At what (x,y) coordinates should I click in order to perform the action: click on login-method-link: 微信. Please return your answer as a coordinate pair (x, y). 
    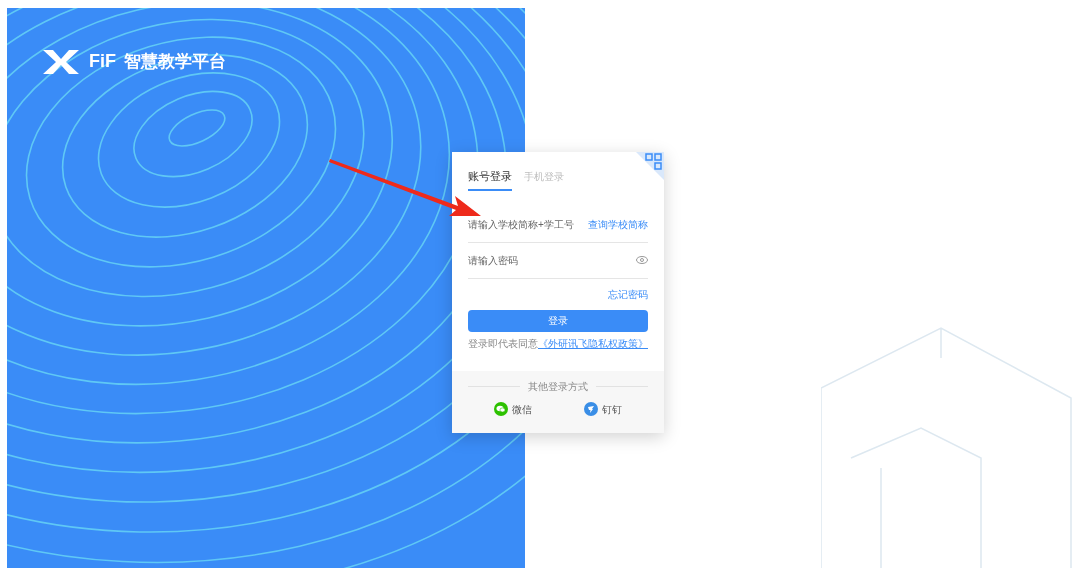
    Looking at the image, I should click on (513, 409).